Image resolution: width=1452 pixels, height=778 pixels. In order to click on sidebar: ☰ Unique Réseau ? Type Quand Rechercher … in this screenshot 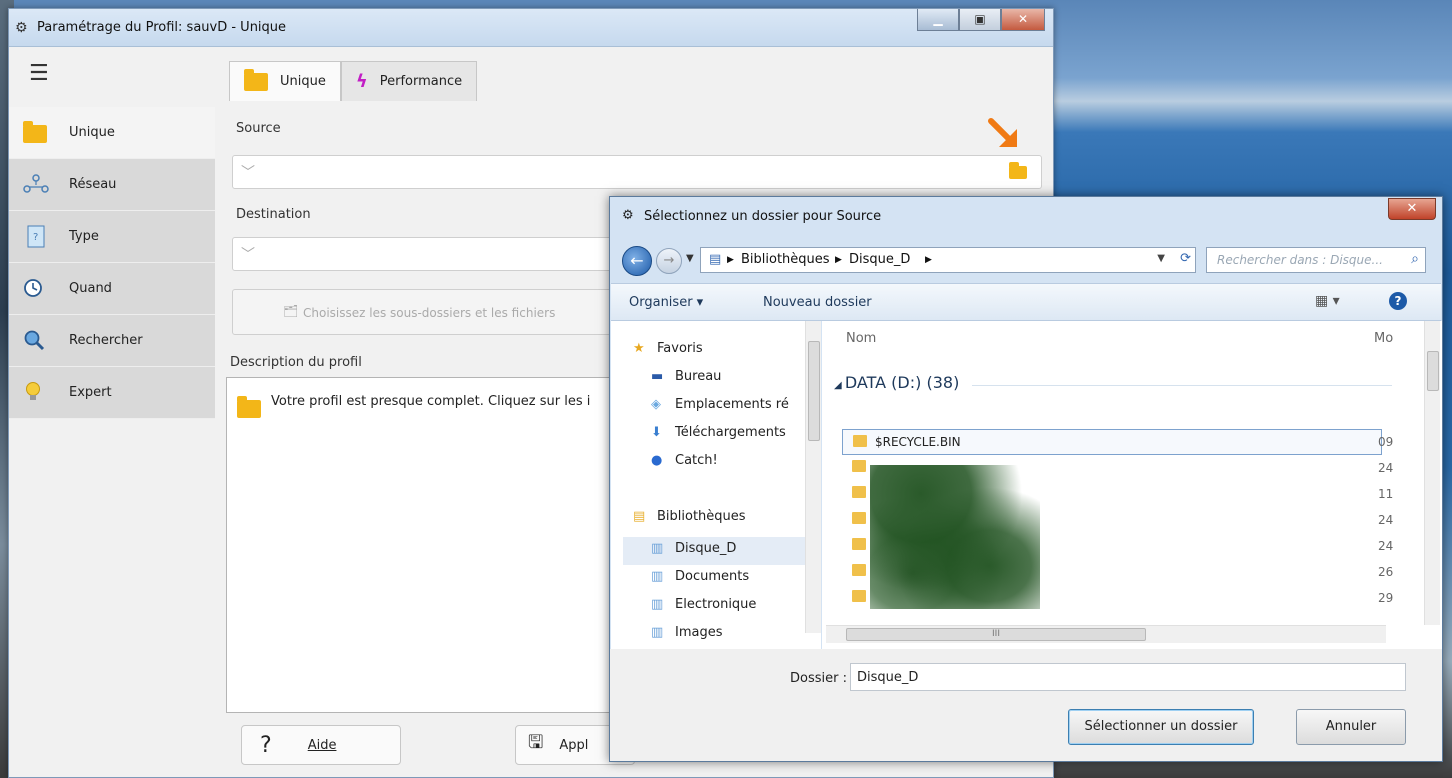, I will do `click(112, 233)`.